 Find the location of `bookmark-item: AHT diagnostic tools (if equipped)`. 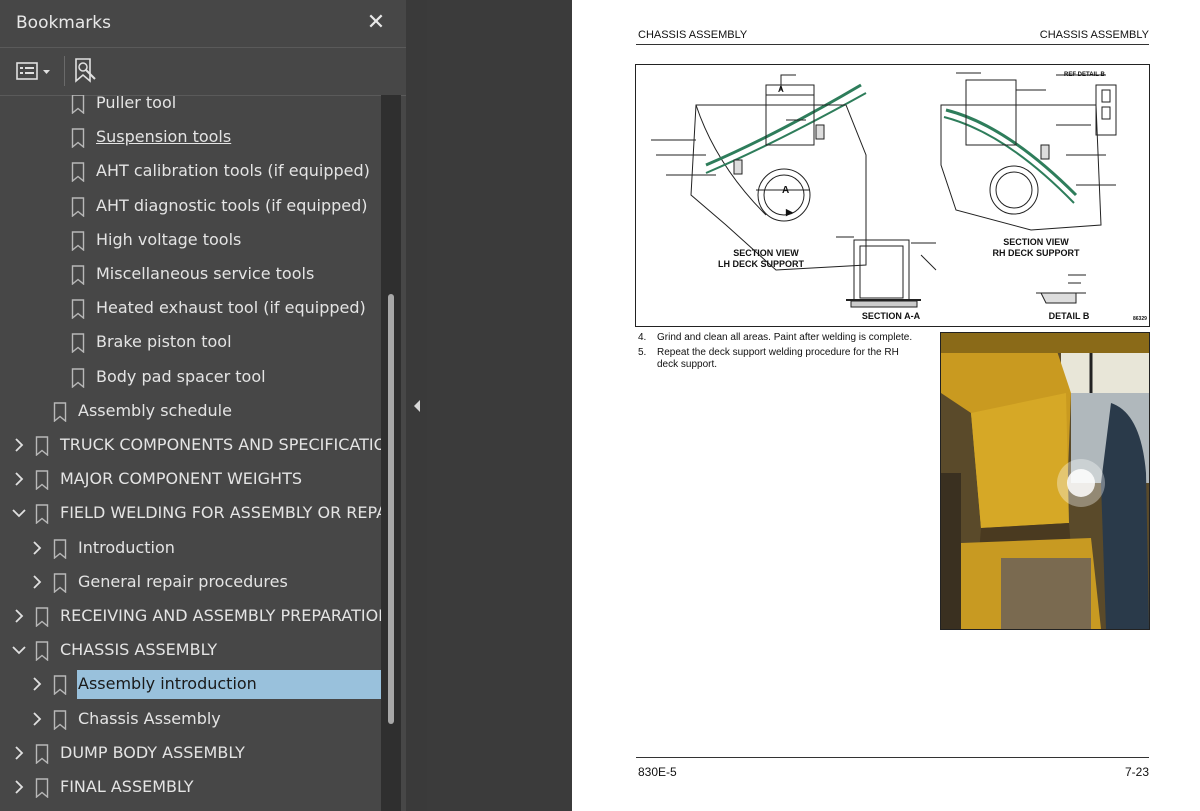

bookmark-item: AHT diagnostic tools (if equipped) is located at coordinates (190, 206).